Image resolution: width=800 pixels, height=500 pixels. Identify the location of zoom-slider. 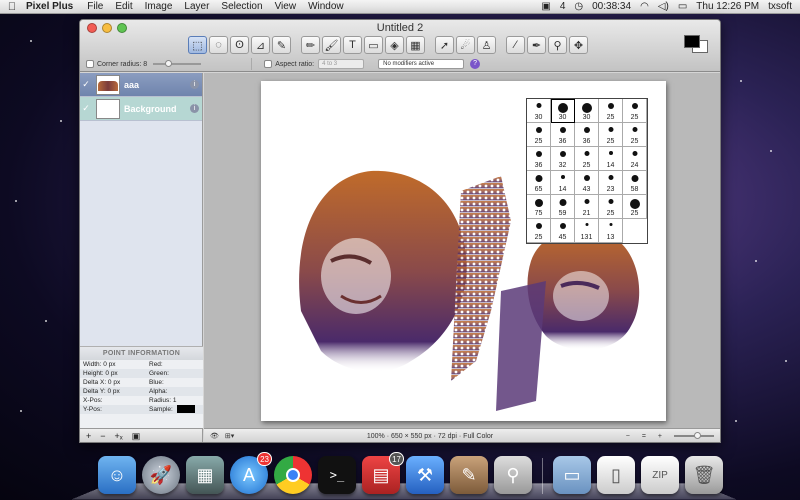
(694, 435).